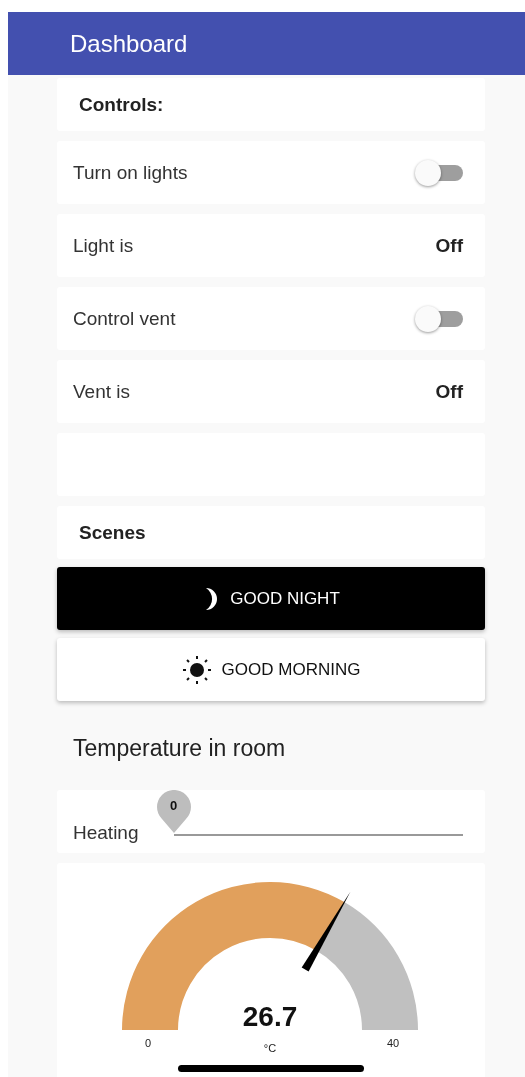 This screenshot has height=1077, width=525. I want to click on sun-icon, so click(196, 669).